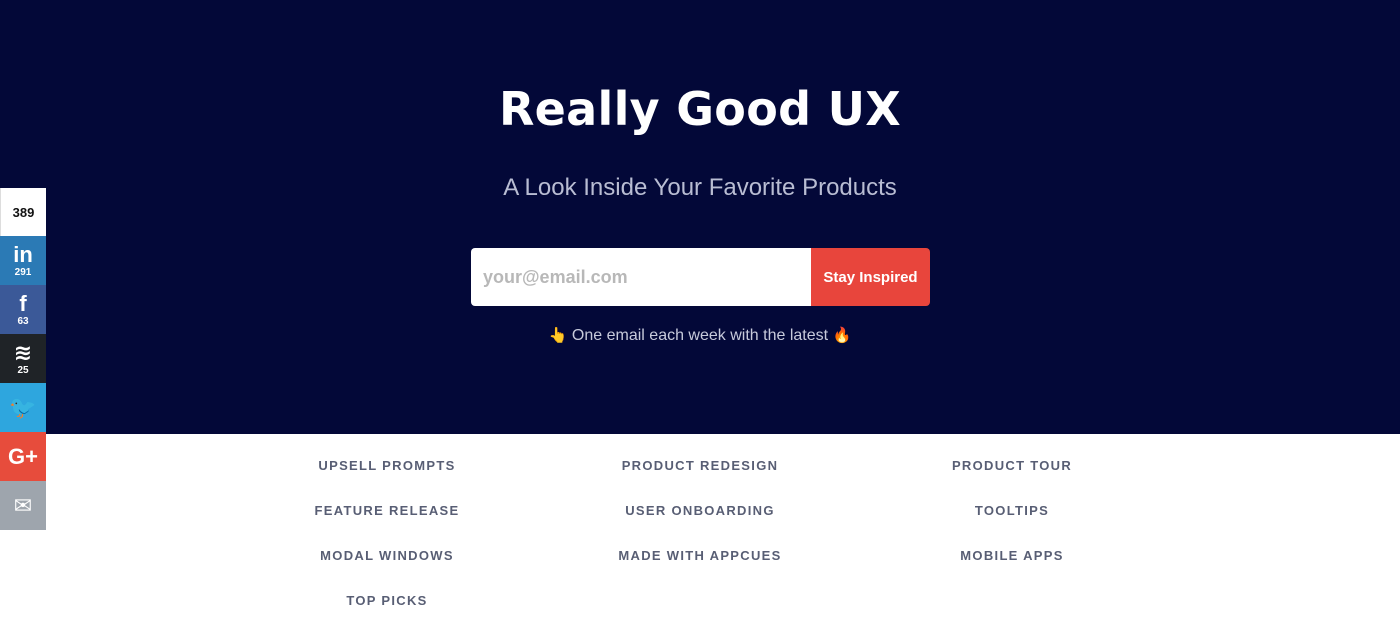 The image size is (1400, 629). Describe the element at coordinates (870, 277) in the screenshot. I see `subscribe-button: Stay Inspired` at that location.